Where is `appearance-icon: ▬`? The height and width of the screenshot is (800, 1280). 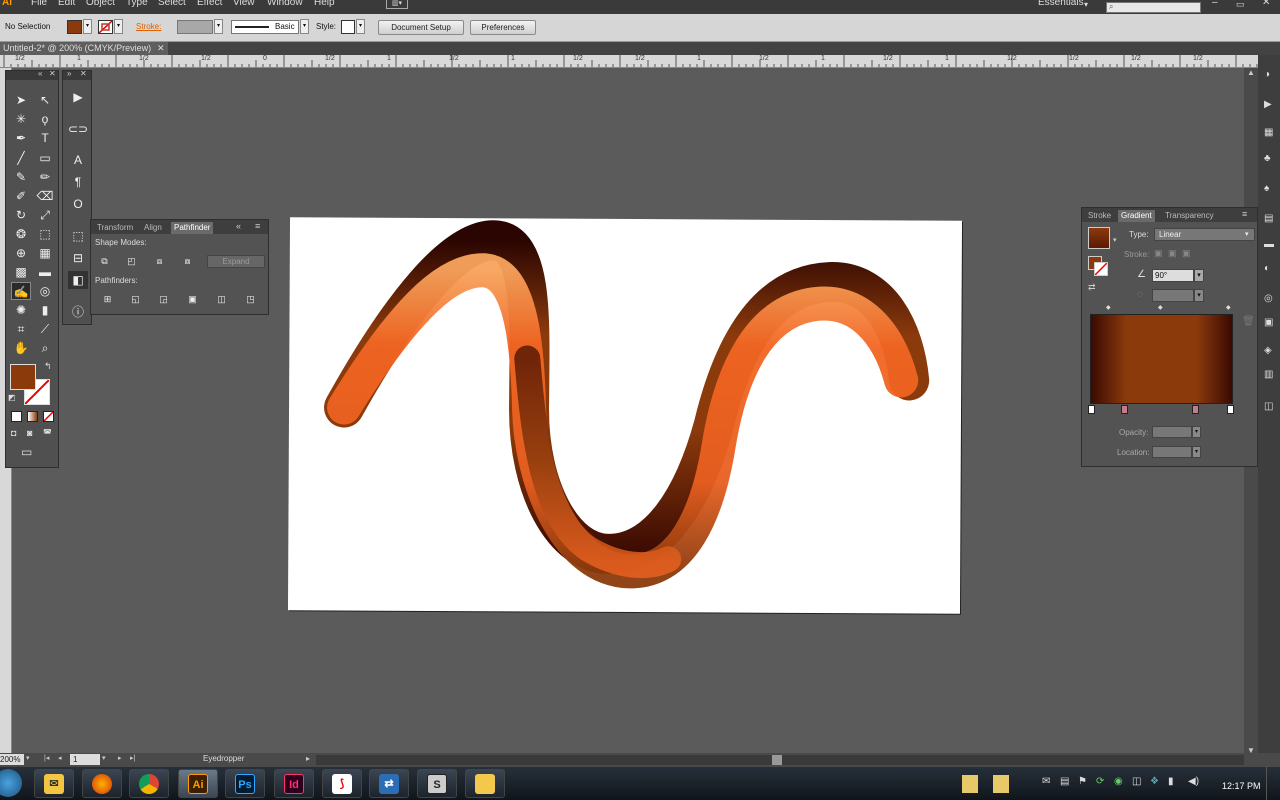
appearance-icon: ▬ is located at coordinates (1269, 244).